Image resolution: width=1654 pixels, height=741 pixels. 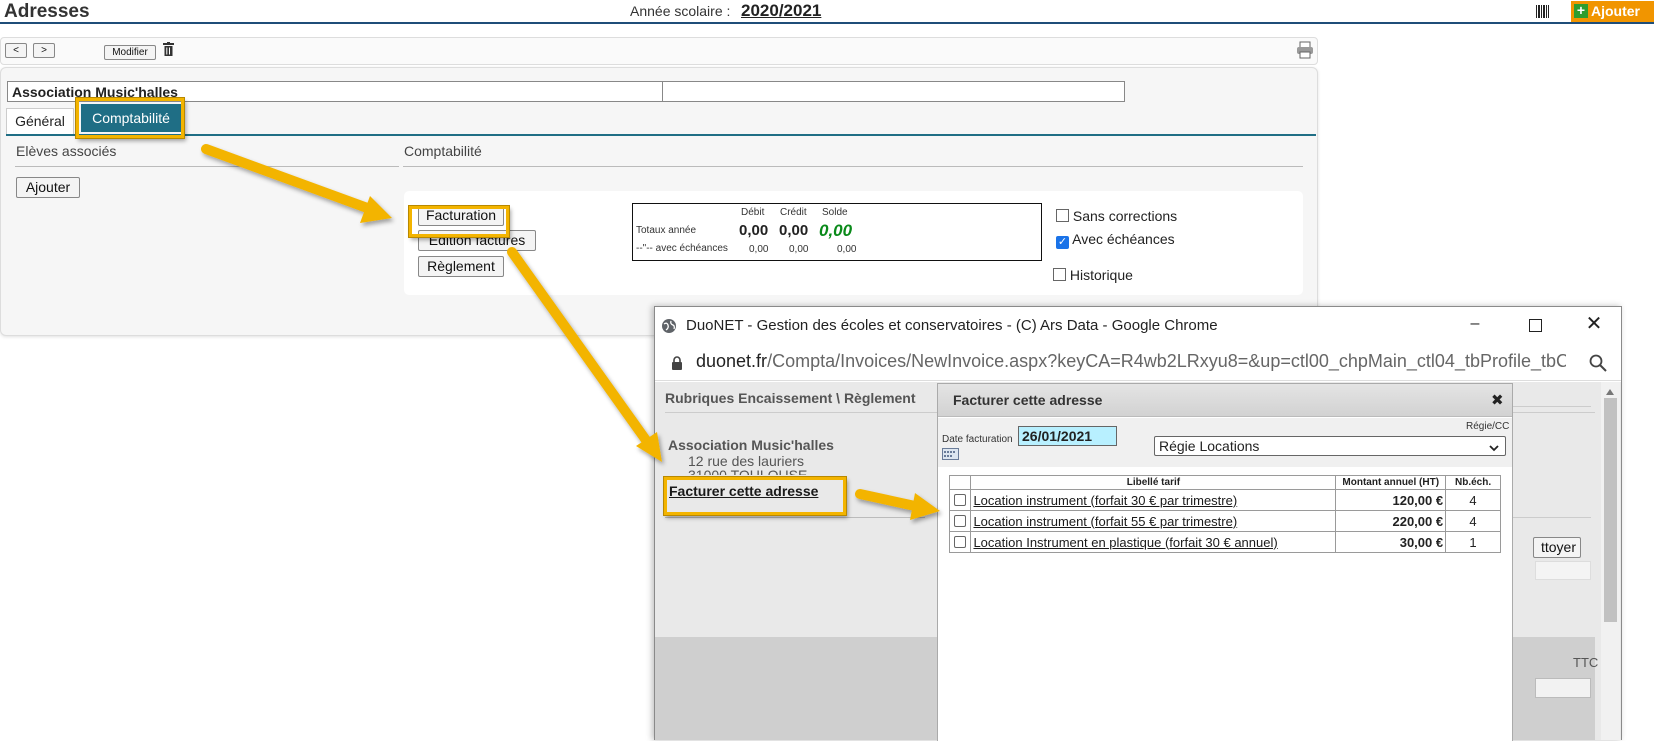 I want to click on arrow-link-to-dialog, so click(x=897, y=504).